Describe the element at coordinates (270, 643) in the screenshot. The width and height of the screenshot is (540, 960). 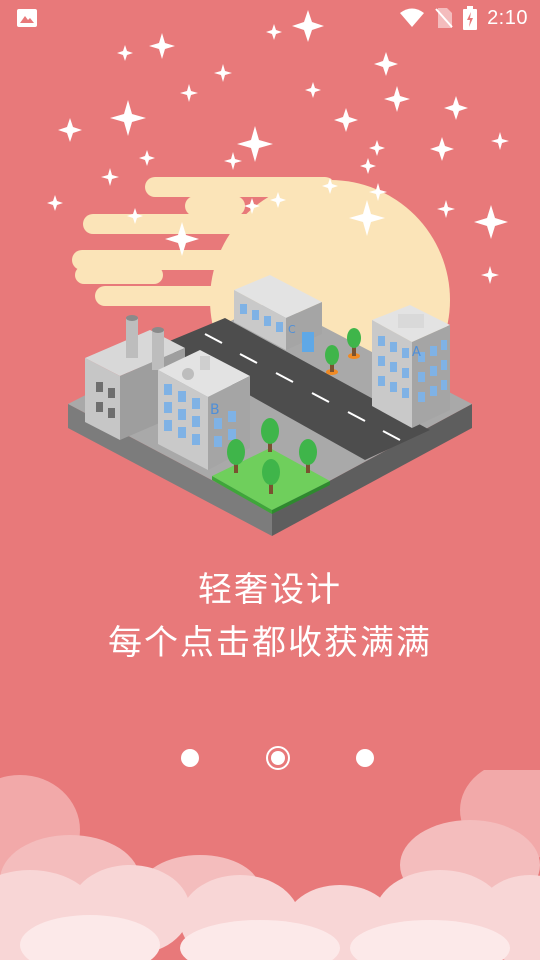
I see `onboarding-subtitle: 每个点击都收获满满` at that location.